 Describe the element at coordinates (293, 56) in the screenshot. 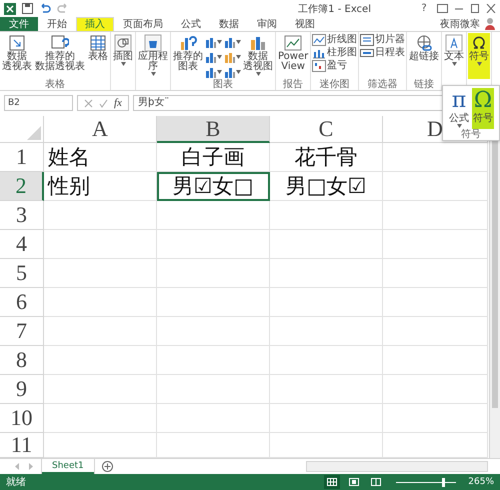

I see `ribbon-button: Power View` at that location.